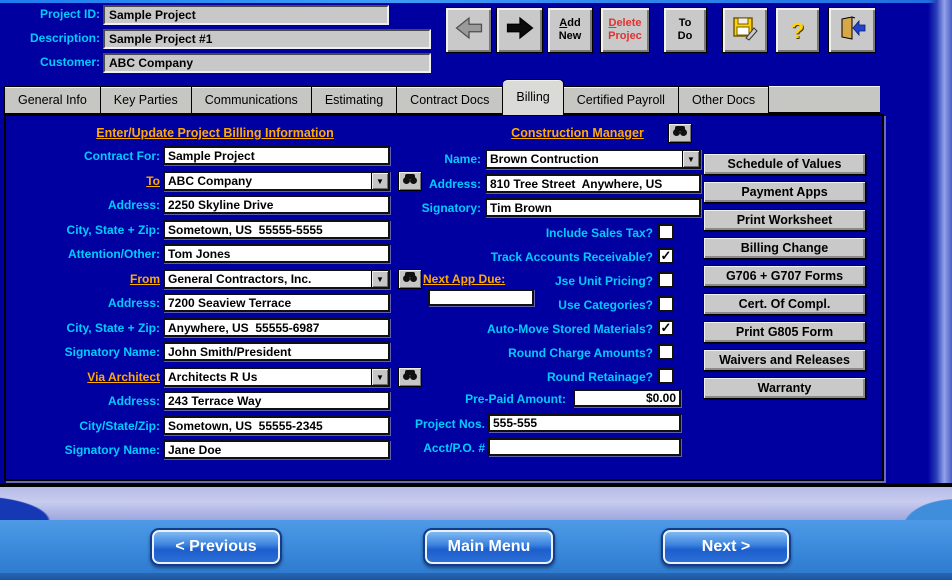  I want to click on acct-po-input, so click(584, 447).